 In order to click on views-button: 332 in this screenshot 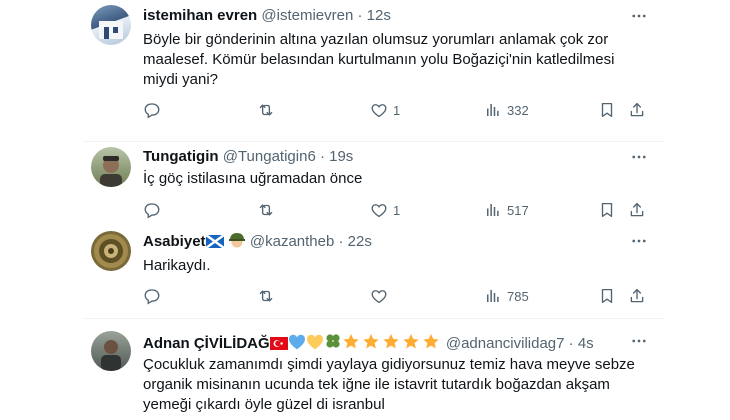, I will do `click(506, 110)`.